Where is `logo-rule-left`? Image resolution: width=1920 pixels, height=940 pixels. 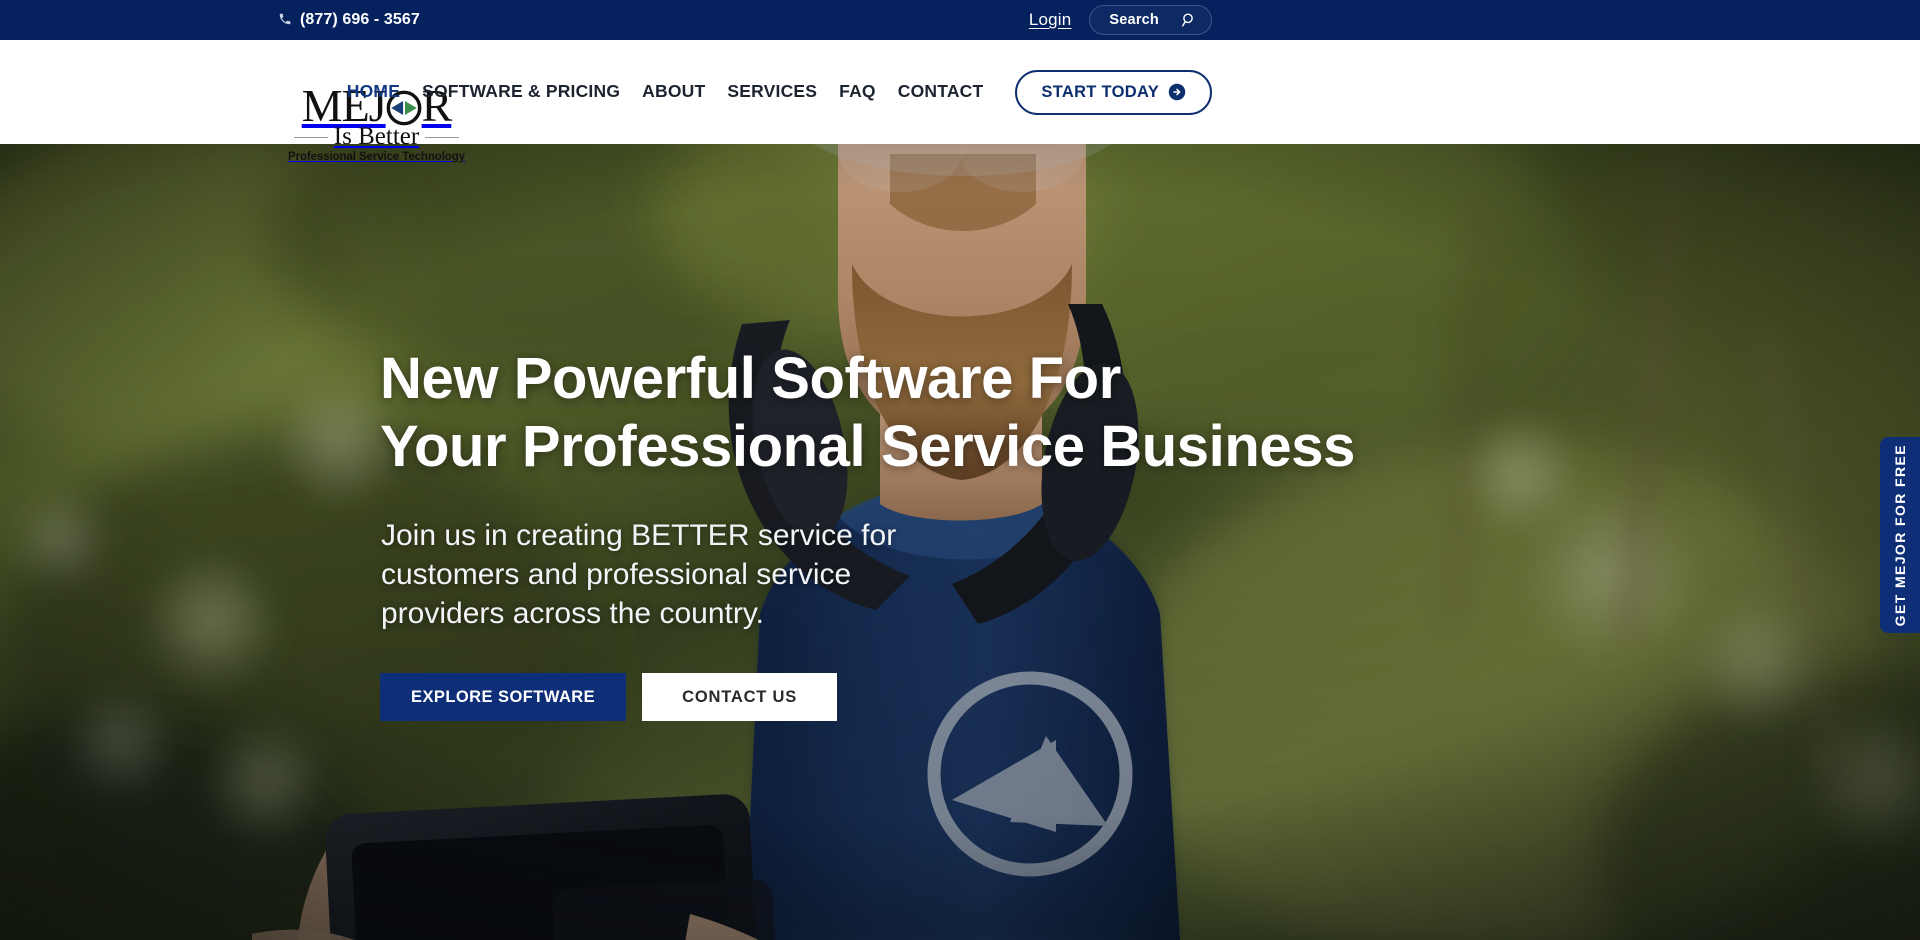
logo-rule-left is located at coordinates (310, 137).